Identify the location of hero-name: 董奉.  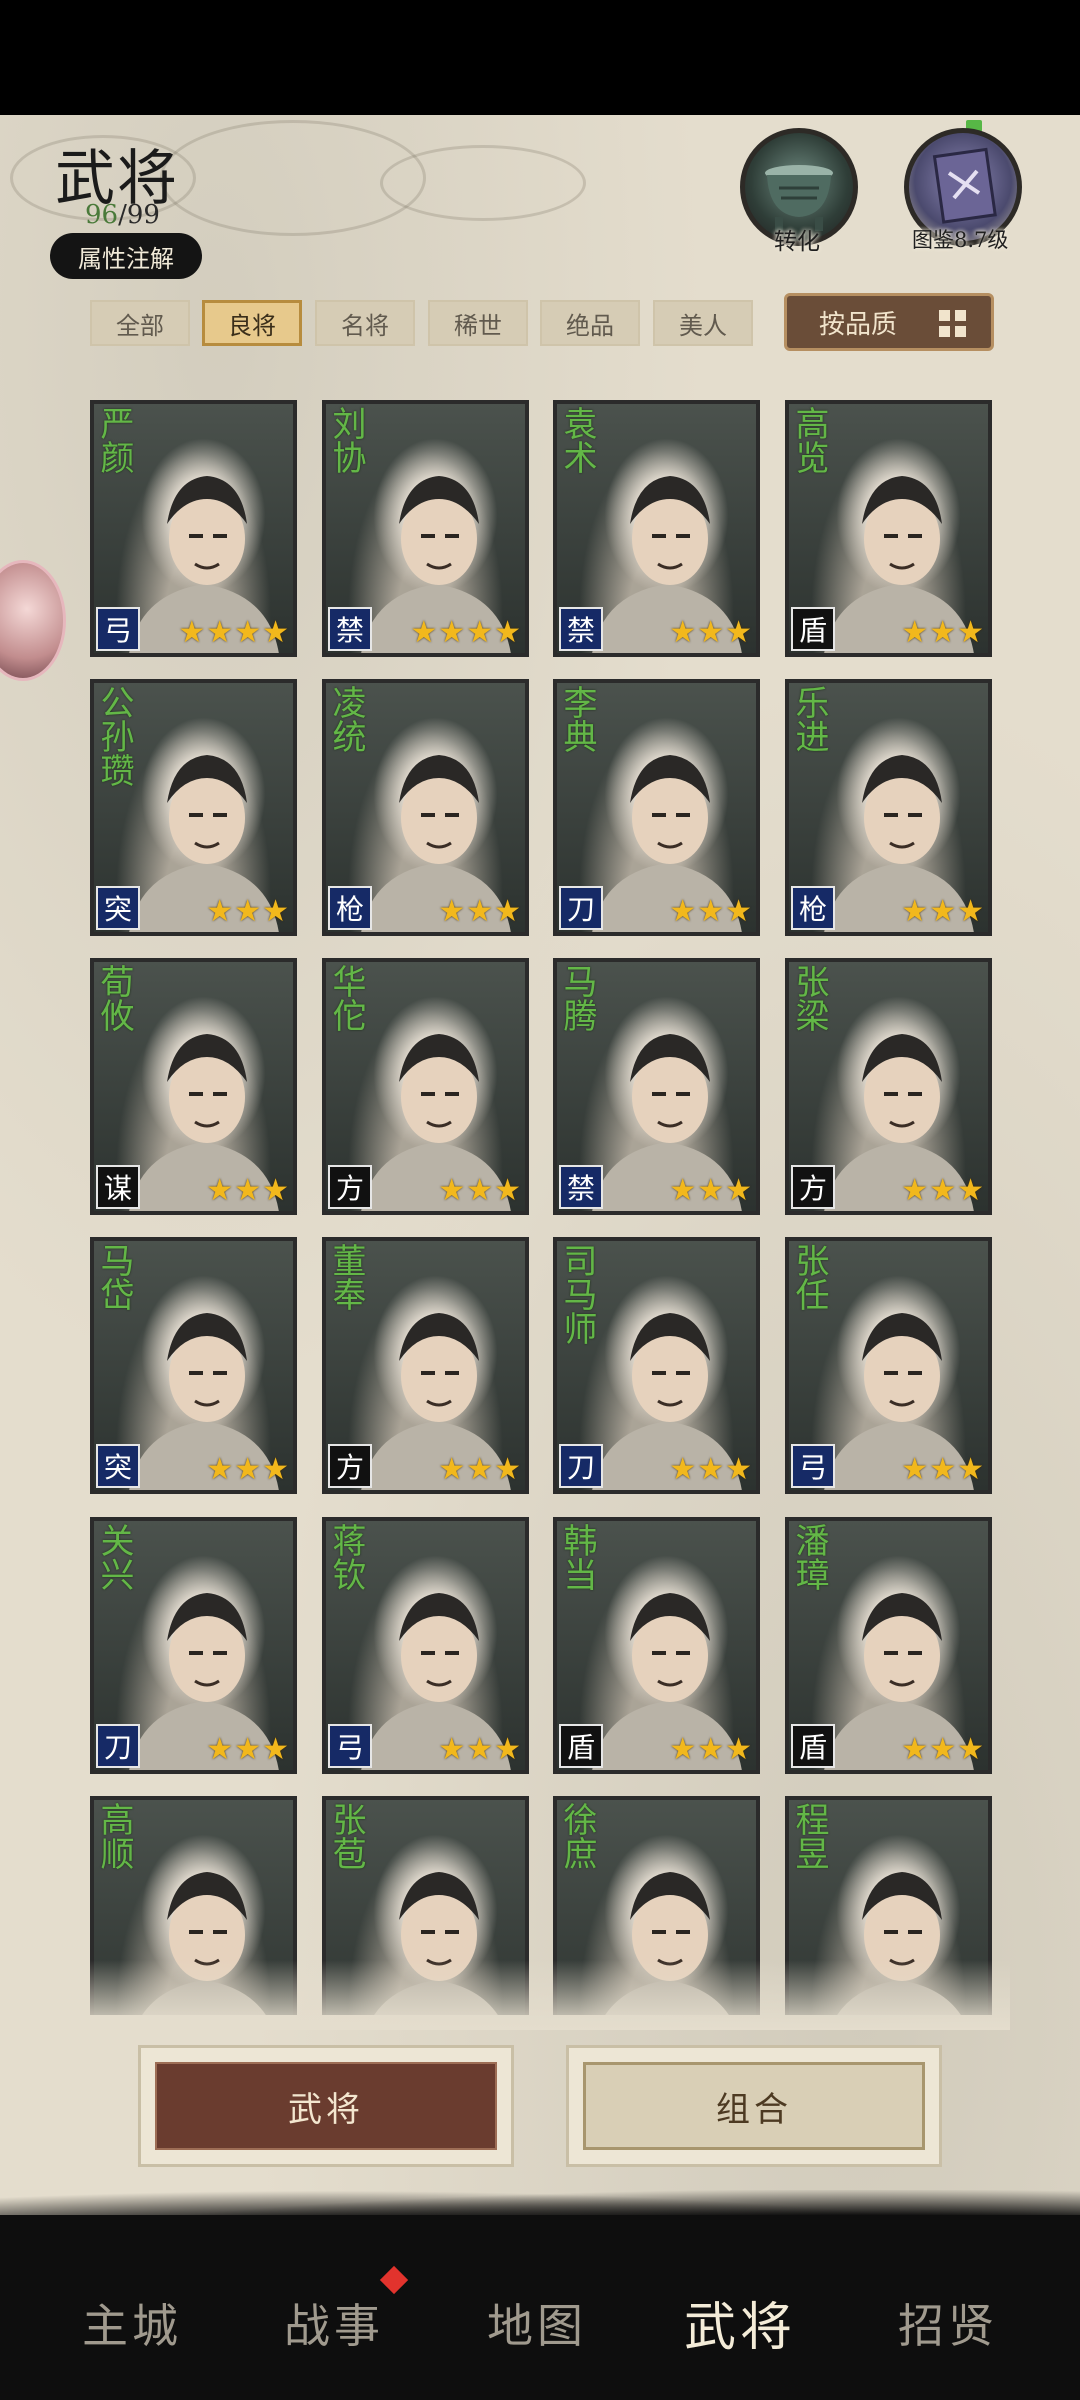
(346, 1277).